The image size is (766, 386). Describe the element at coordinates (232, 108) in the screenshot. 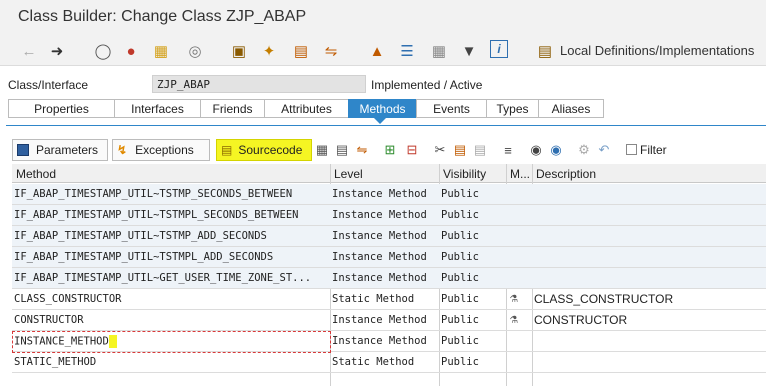

I see `tab-friends: Friends` at that location.